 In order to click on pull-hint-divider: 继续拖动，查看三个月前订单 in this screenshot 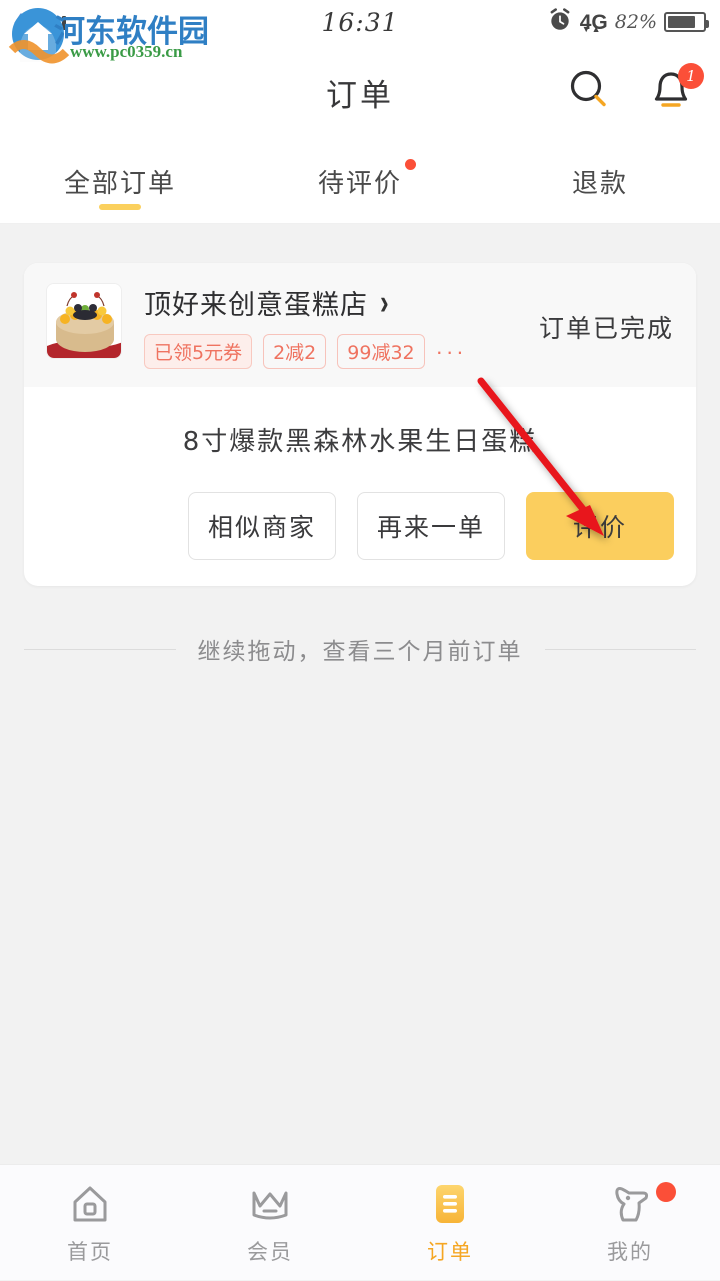, I will do `click(360, 649)`.